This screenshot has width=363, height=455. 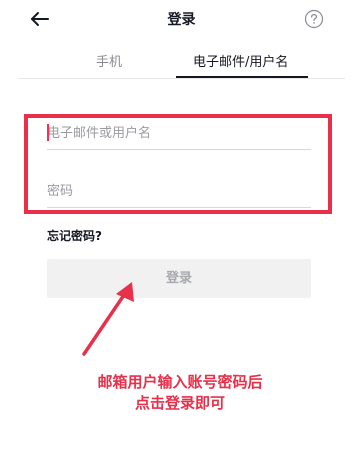 I want to click on top-bar: 登录, so click(x=181, y=20).